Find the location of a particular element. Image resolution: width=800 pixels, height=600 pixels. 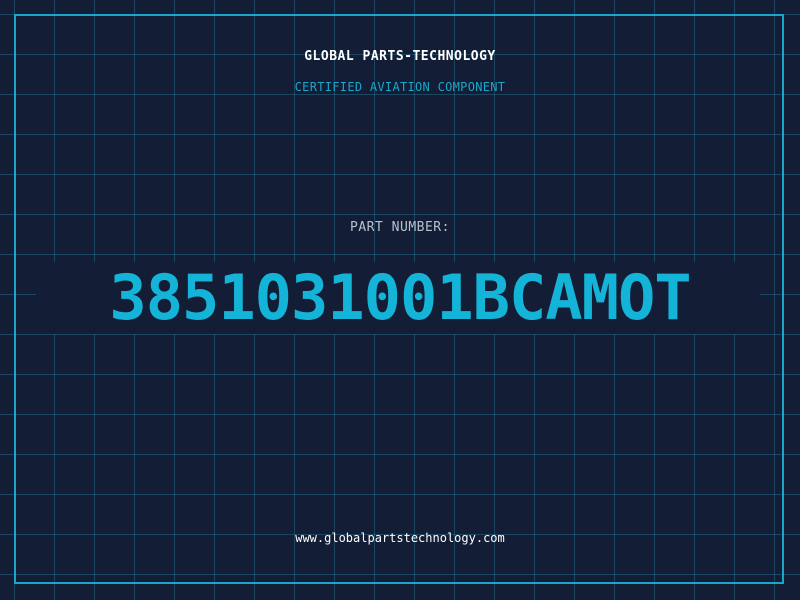

company-name: GLOBAL PARTS-TECHNOLOGY is located at coordinates (400, 56).